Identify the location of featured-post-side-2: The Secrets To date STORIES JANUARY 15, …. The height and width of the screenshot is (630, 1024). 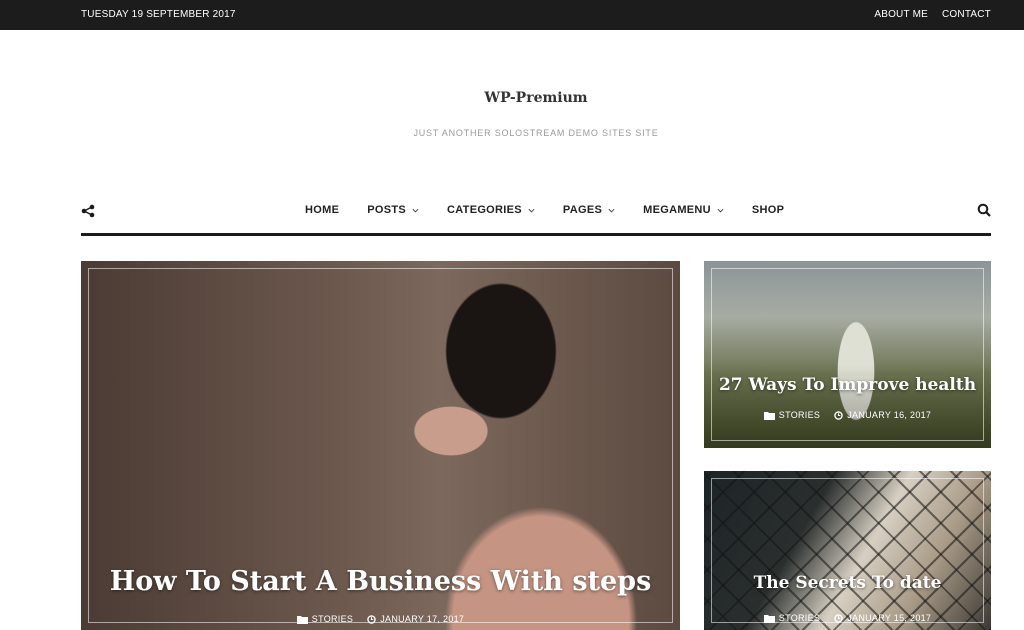
(847, 550).